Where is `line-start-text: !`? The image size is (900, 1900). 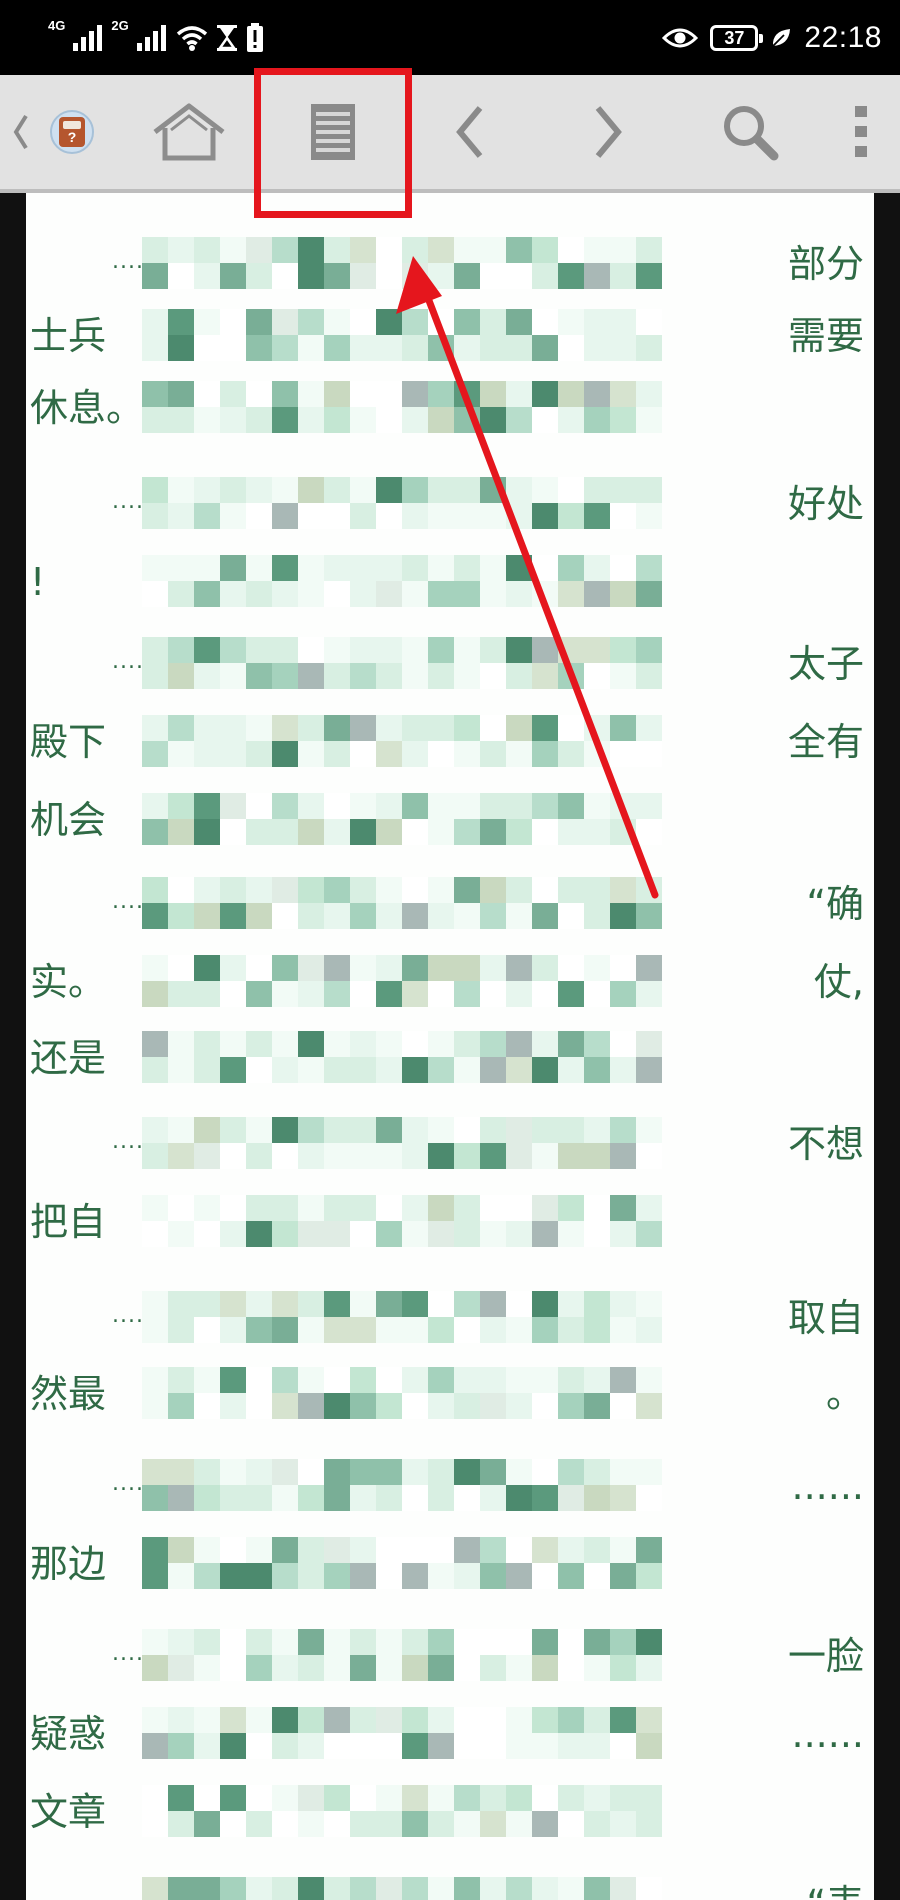 line-start-text: ! is located at coordinates (38, 582).